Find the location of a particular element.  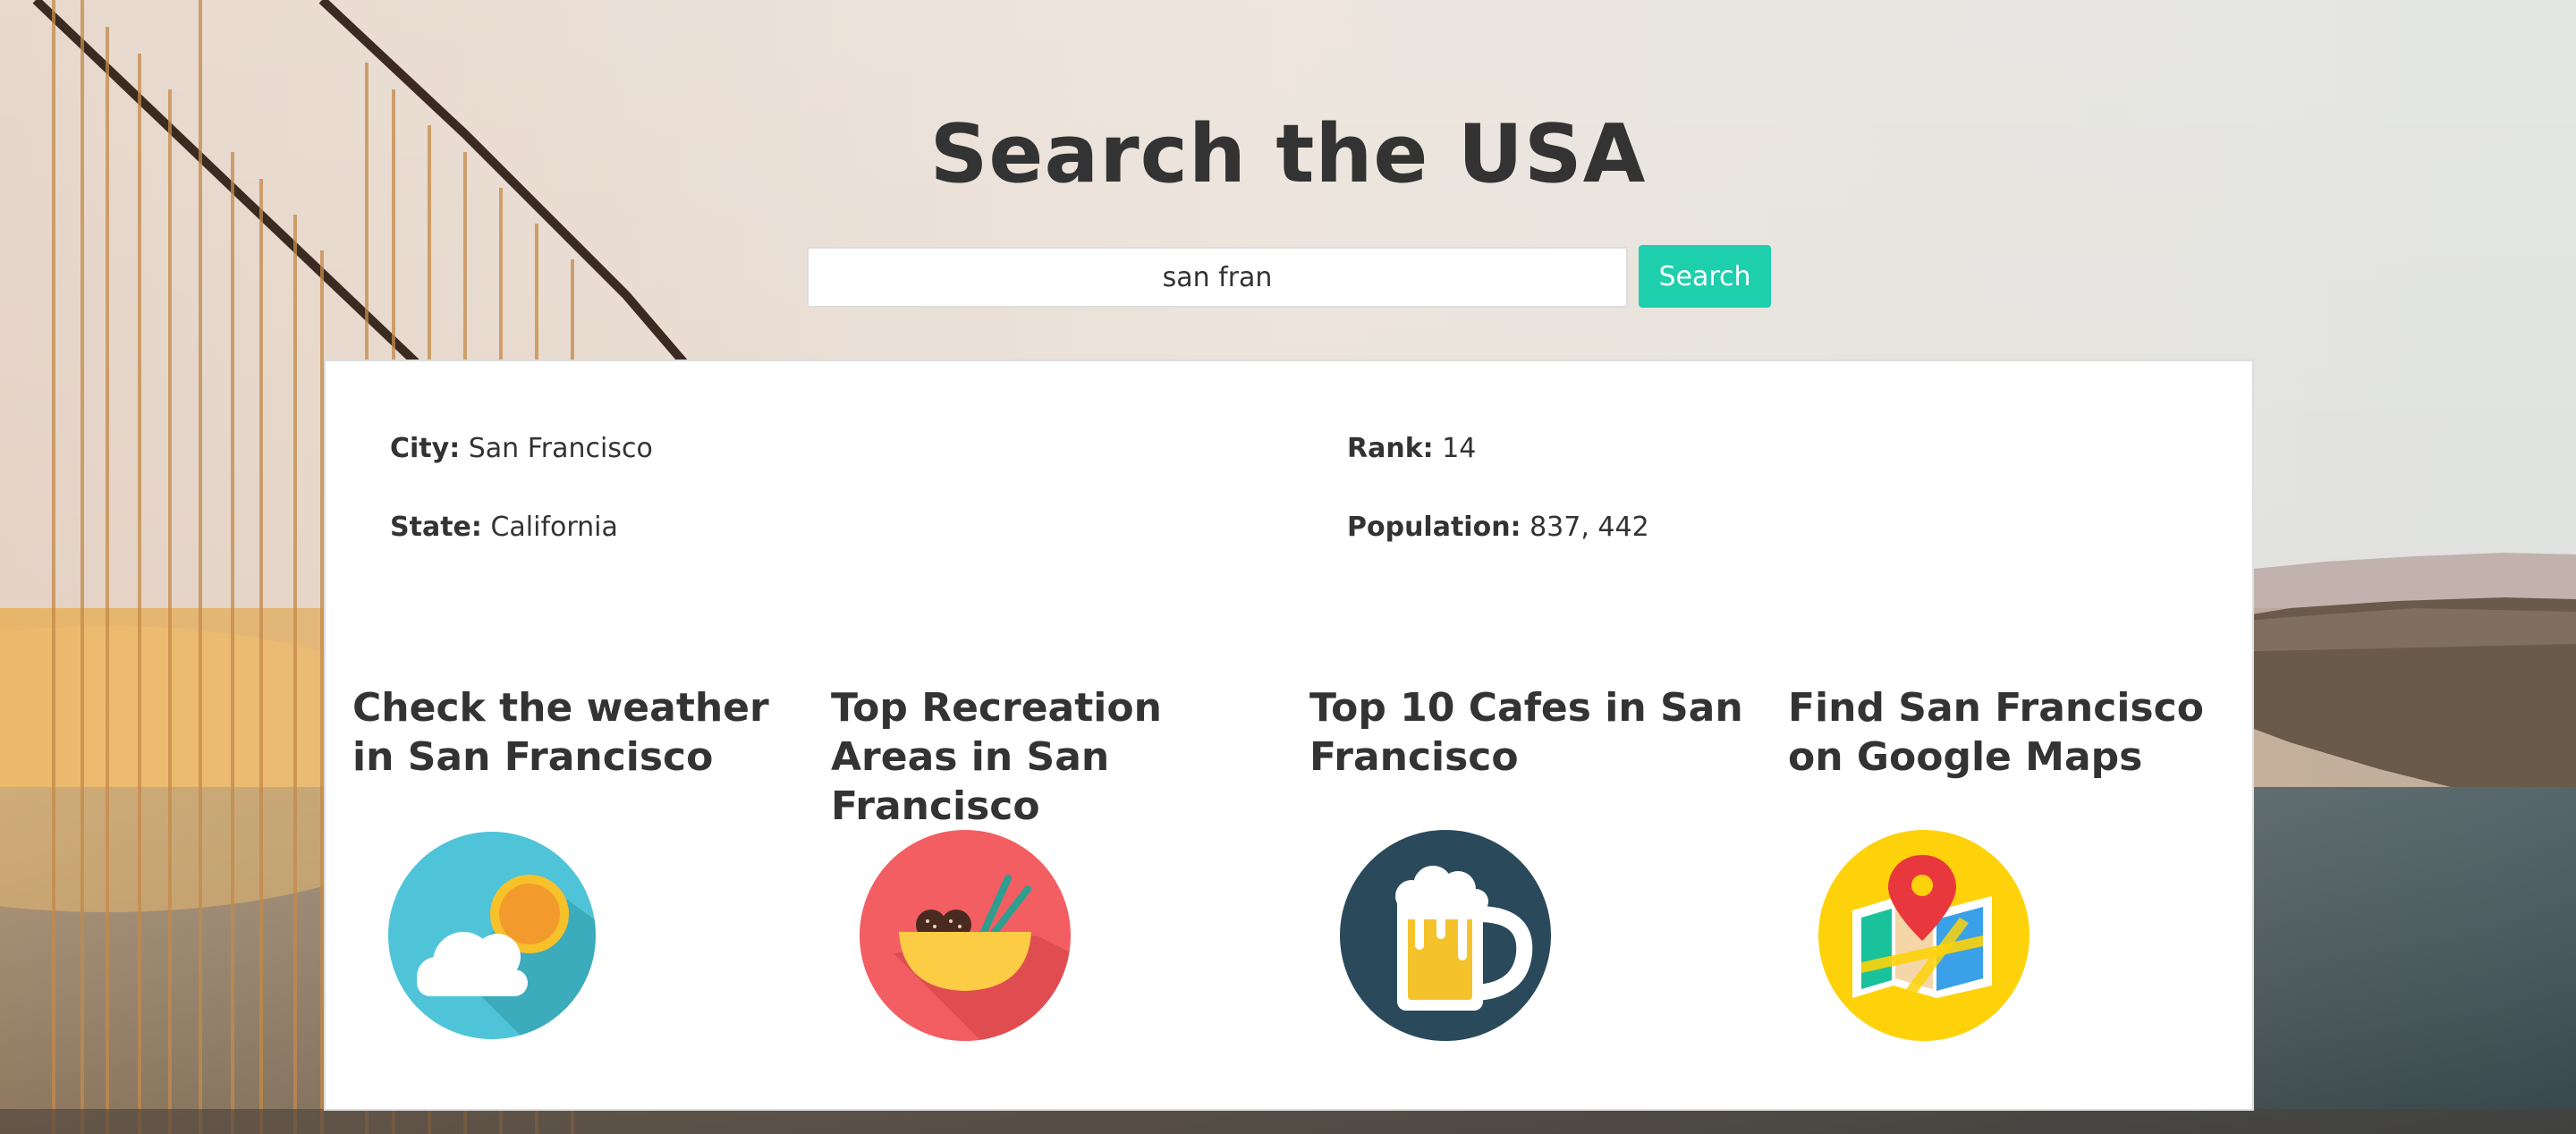

rank-field: Rank: 14 is located at coordinates (1411, 449).